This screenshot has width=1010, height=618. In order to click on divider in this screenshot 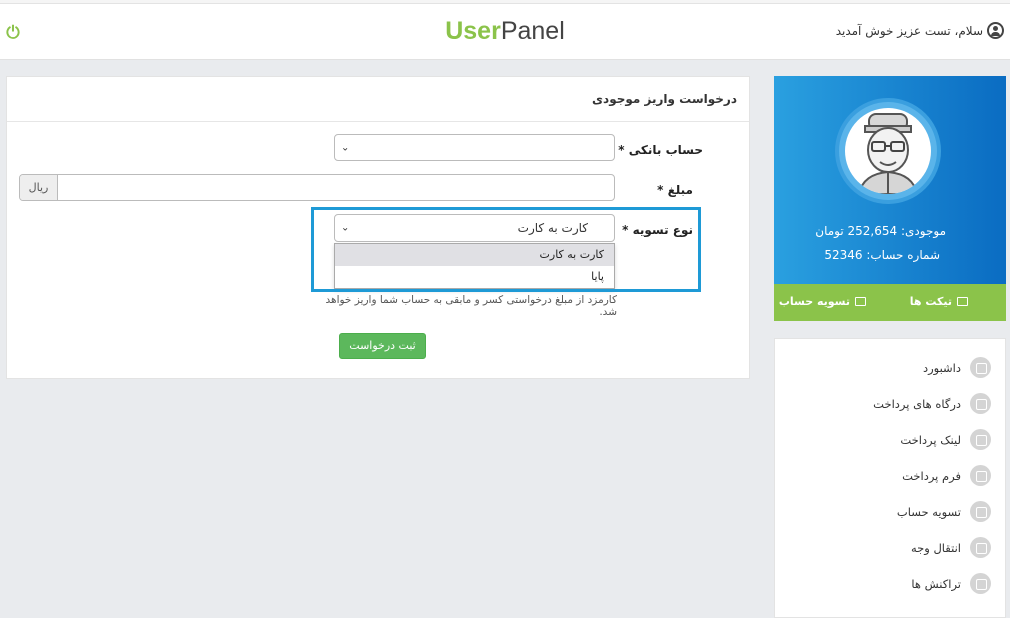, I will do `click(378, 121)`.